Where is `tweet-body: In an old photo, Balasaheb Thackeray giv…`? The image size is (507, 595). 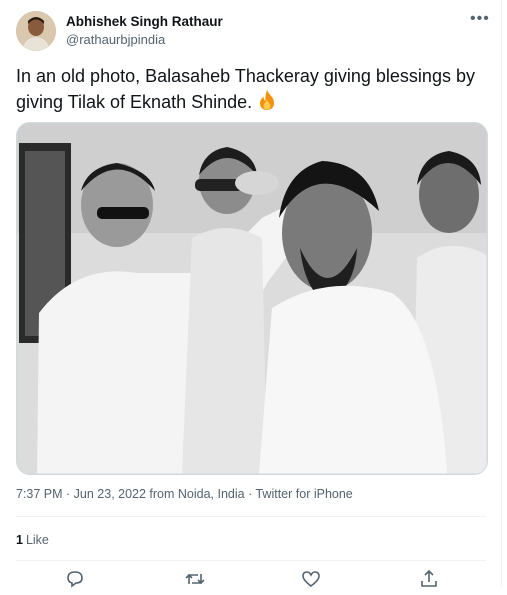
tweet-body: In an old photo, Balasaheb Thackeray giv… is located at coordinates (245, 89).